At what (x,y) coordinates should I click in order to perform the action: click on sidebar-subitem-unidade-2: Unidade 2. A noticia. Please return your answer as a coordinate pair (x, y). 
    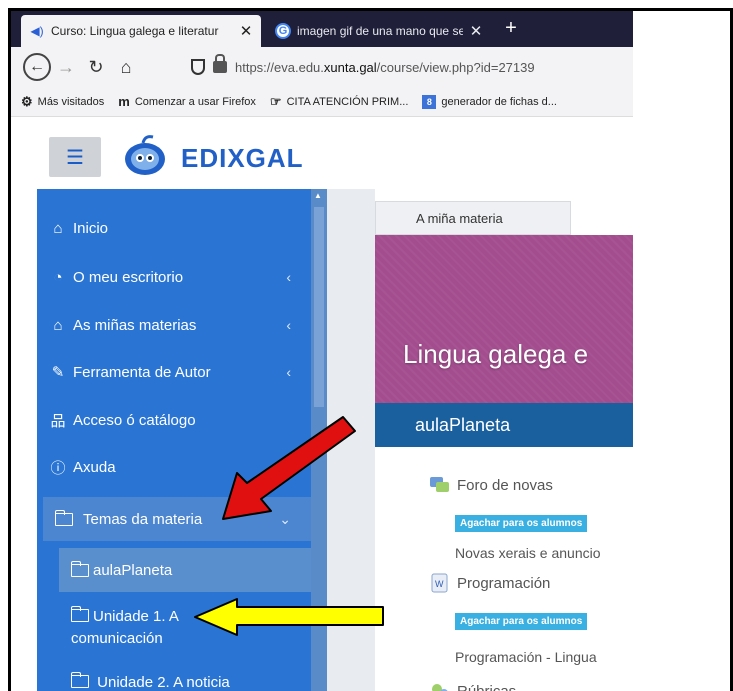
    Looking at the image, I should click on (185, 681).